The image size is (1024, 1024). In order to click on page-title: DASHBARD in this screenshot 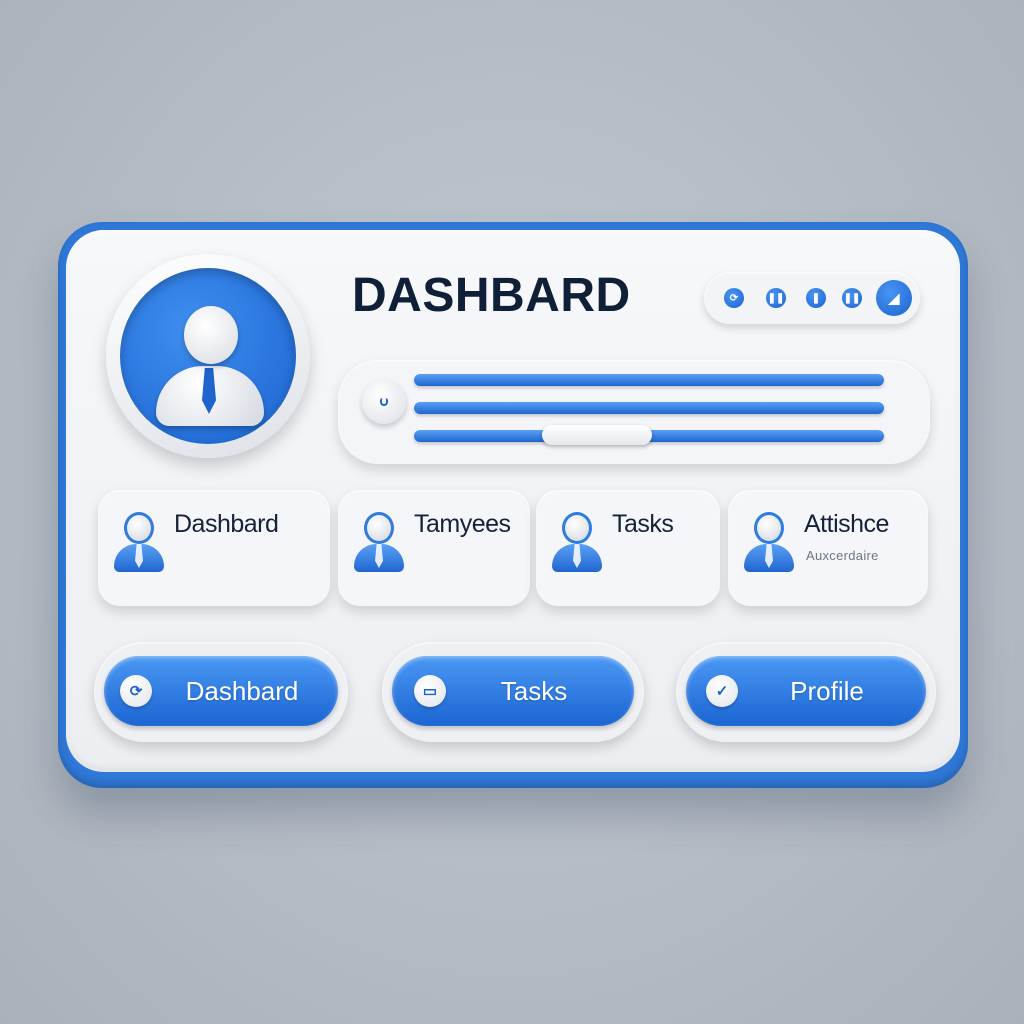, I will do `click(491, 295)`.